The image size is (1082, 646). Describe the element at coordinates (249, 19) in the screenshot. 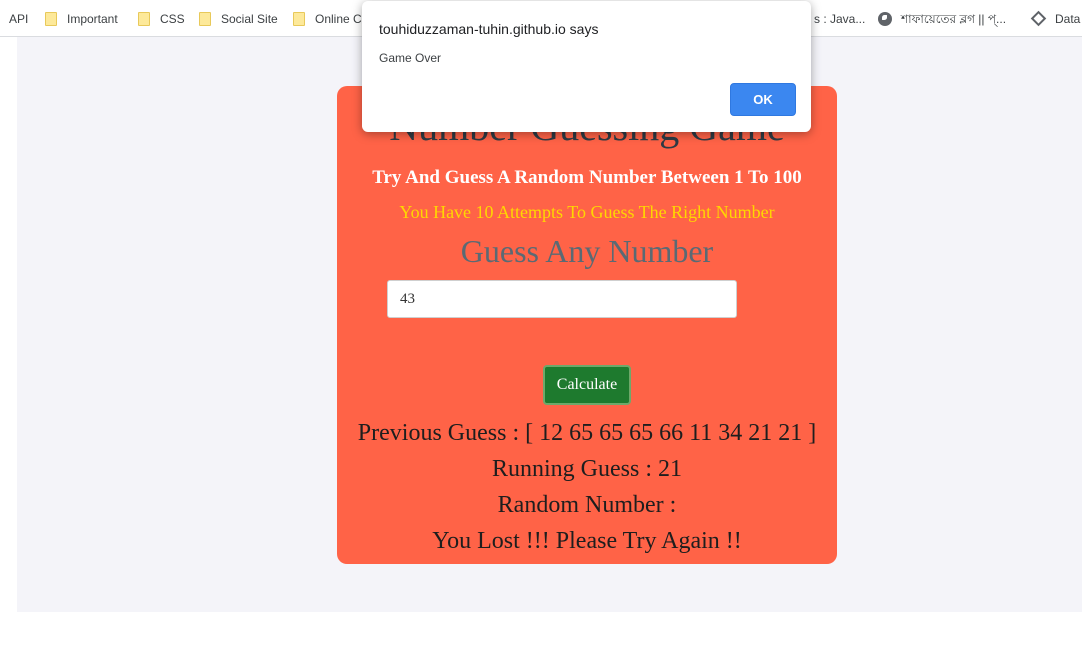

I see `bookmark-label: Social Site` at that location.